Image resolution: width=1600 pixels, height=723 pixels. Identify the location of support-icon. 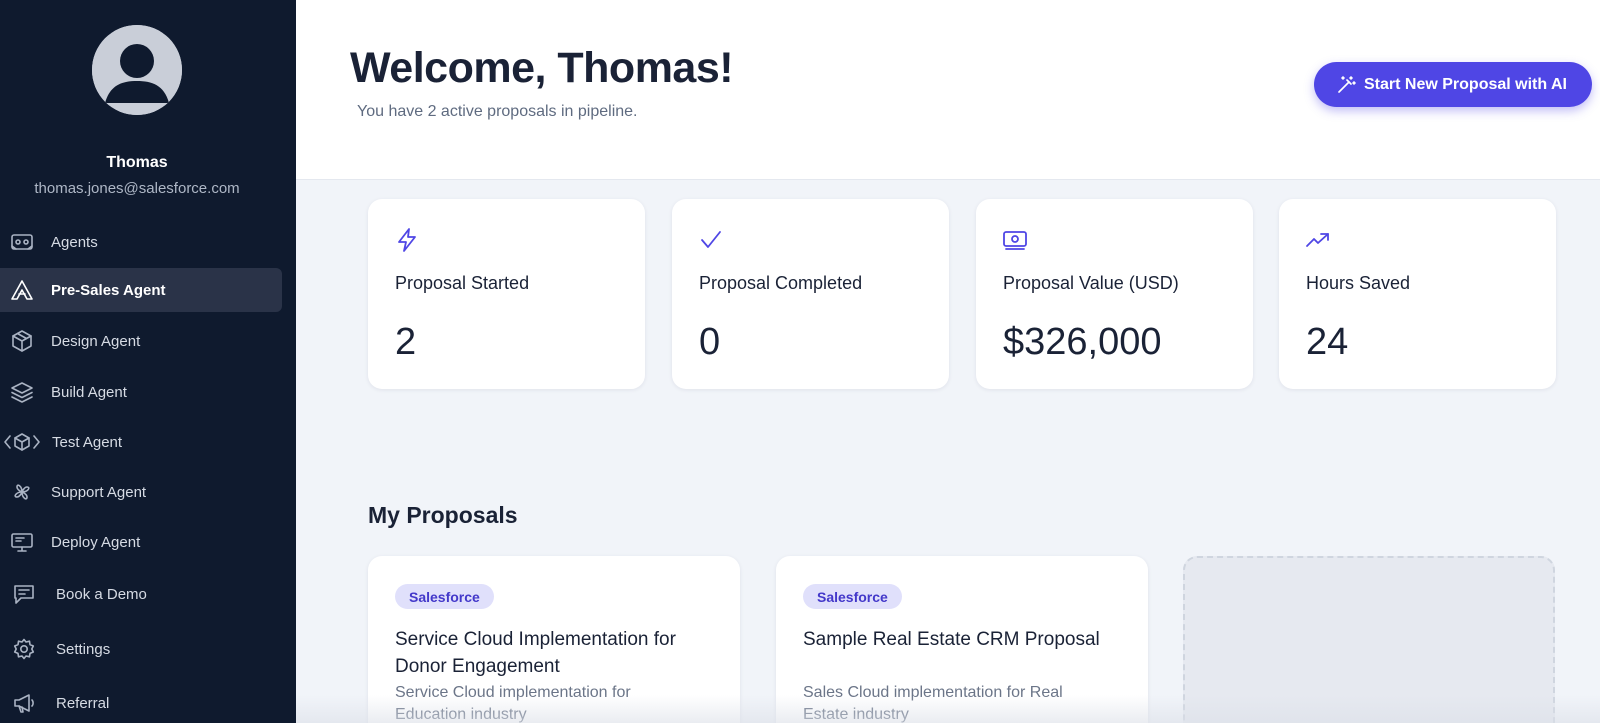
(22, 492).